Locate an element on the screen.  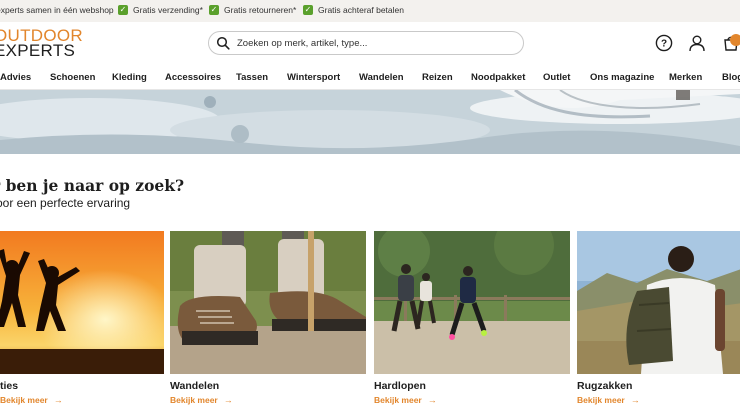
category-card: ties Bekijk meer → is located at coordinates (82, 325).